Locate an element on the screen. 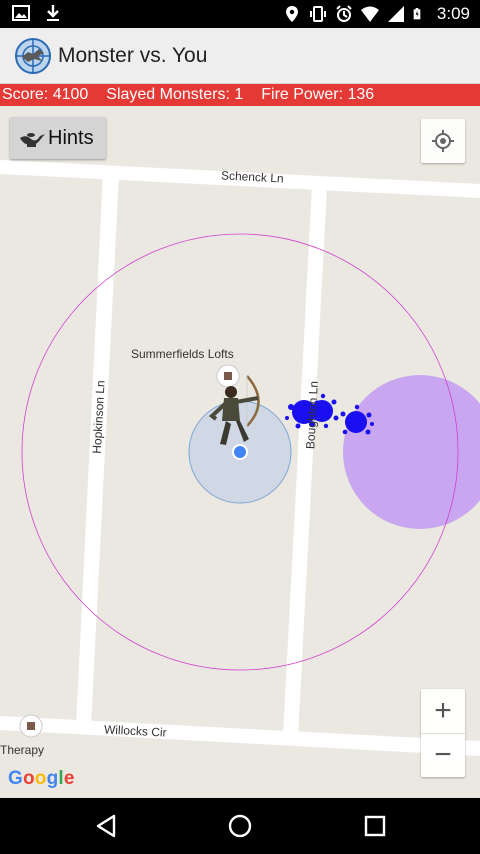 This screenshot has width=480, height=854. vibrate-icon is located at coordinates (317, 14).